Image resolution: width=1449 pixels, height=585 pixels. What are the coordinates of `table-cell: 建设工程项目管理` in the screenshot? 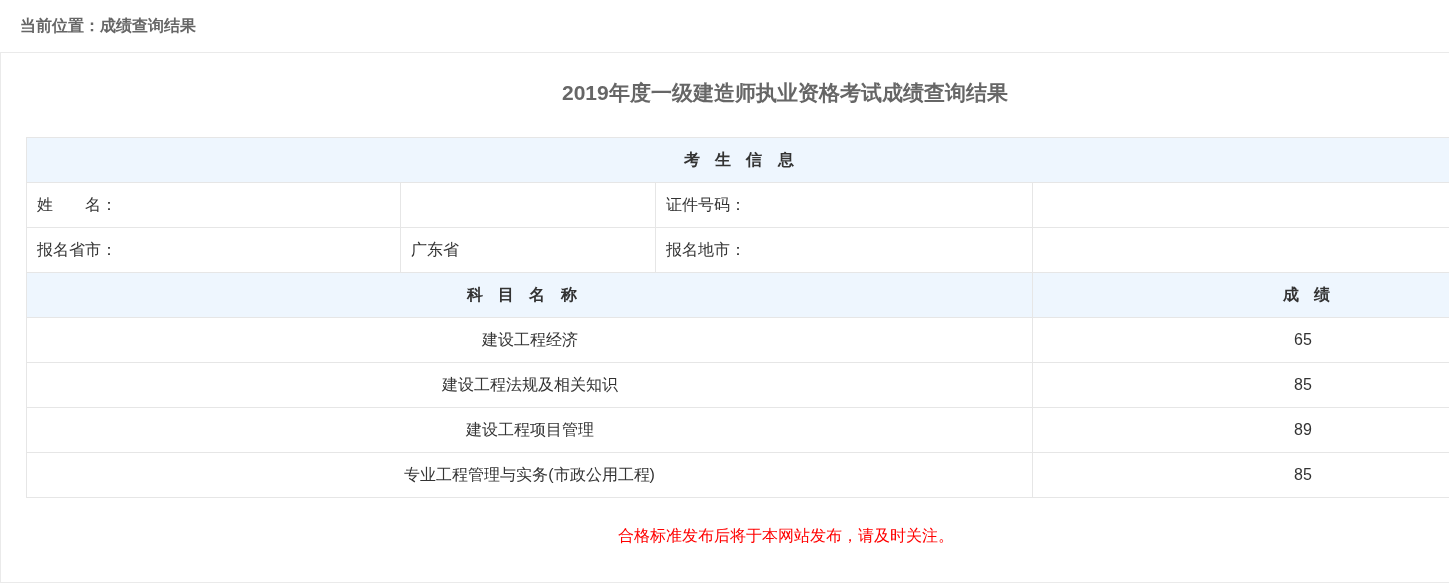 It's located at (529, 430).